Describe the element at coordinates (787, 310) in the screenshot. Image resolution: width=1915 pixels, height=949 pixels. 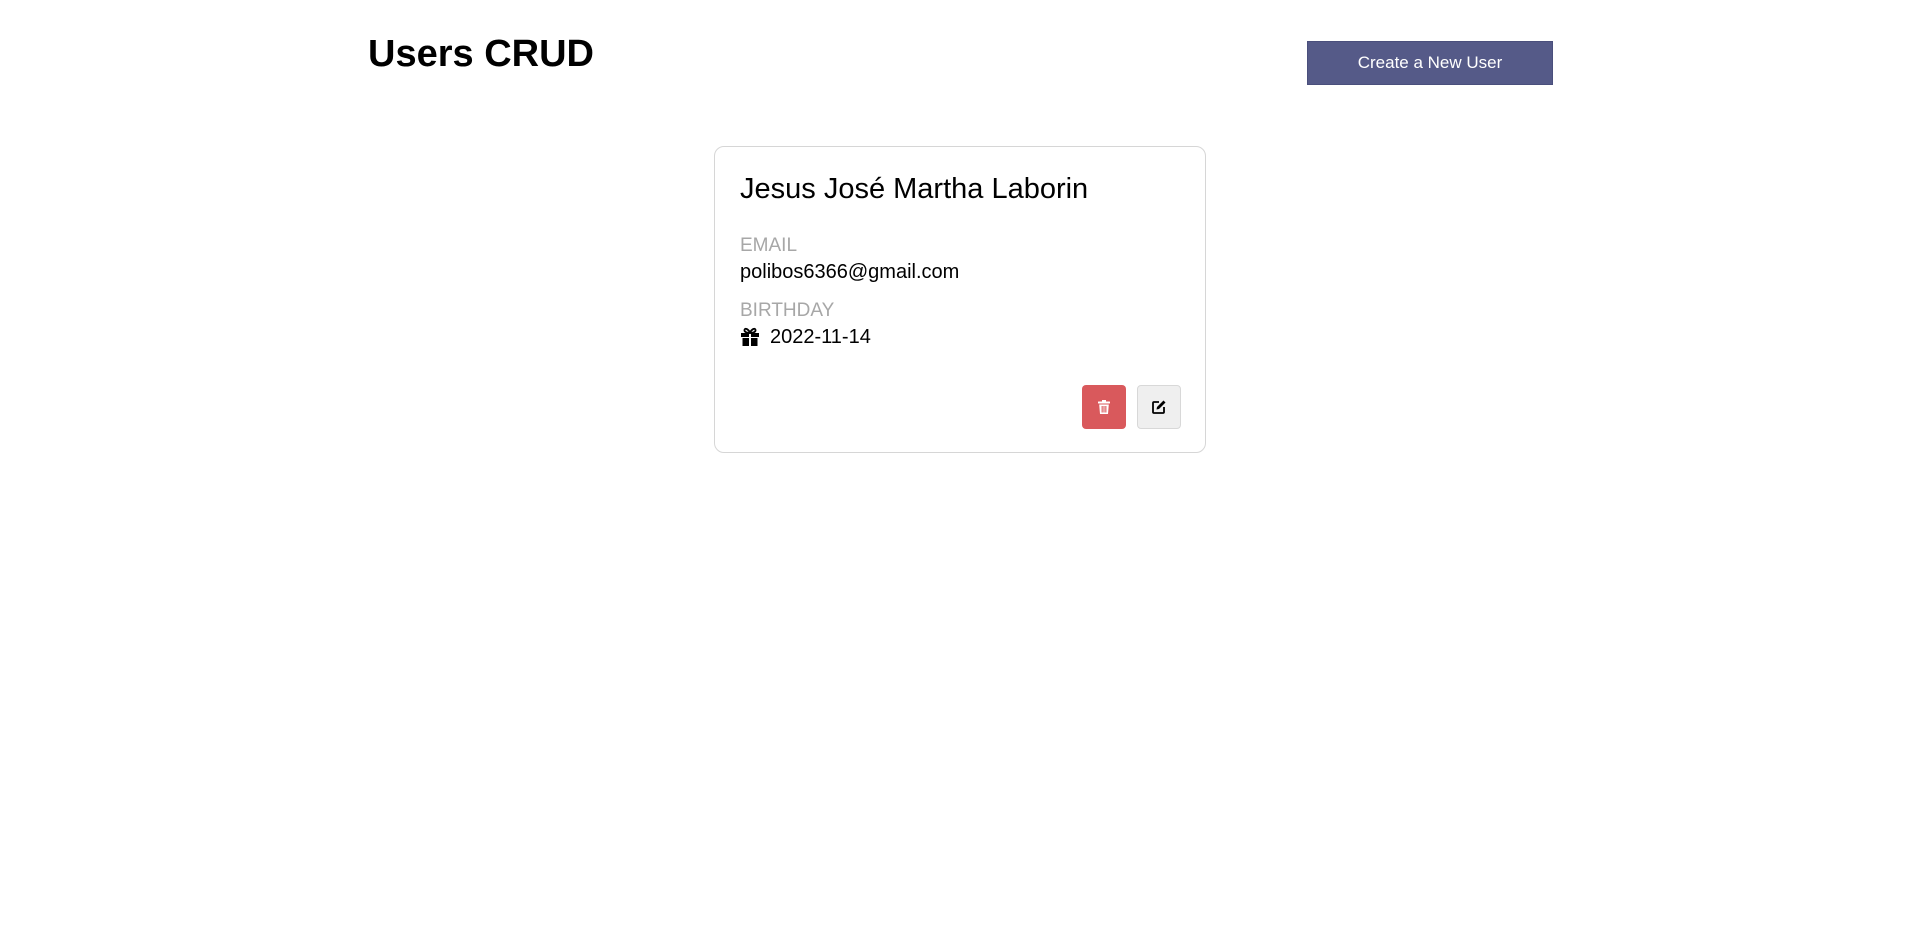
I see `birthday-label: BIRTHDAY` at that location.